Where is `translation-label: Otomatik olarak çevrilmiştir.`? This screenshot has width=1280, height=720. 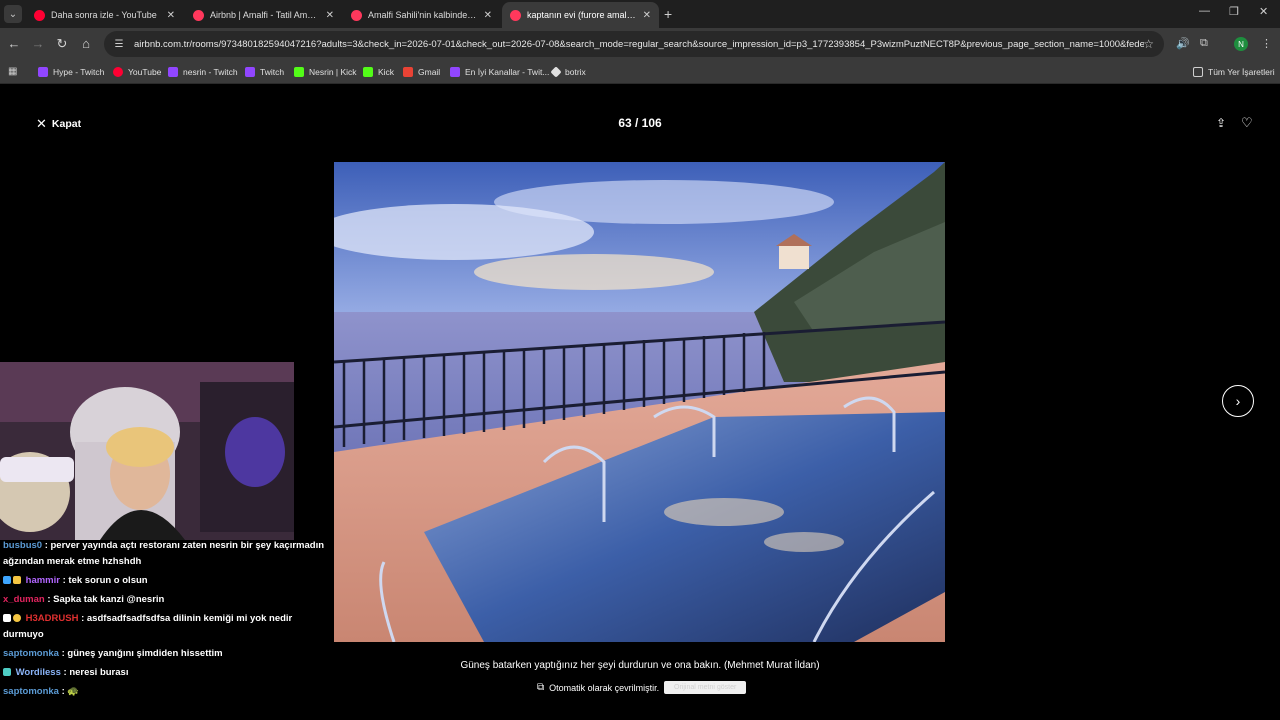 translation-label: Otomatik olarak çevrilmiştir. is located at coordinates (604, 687).